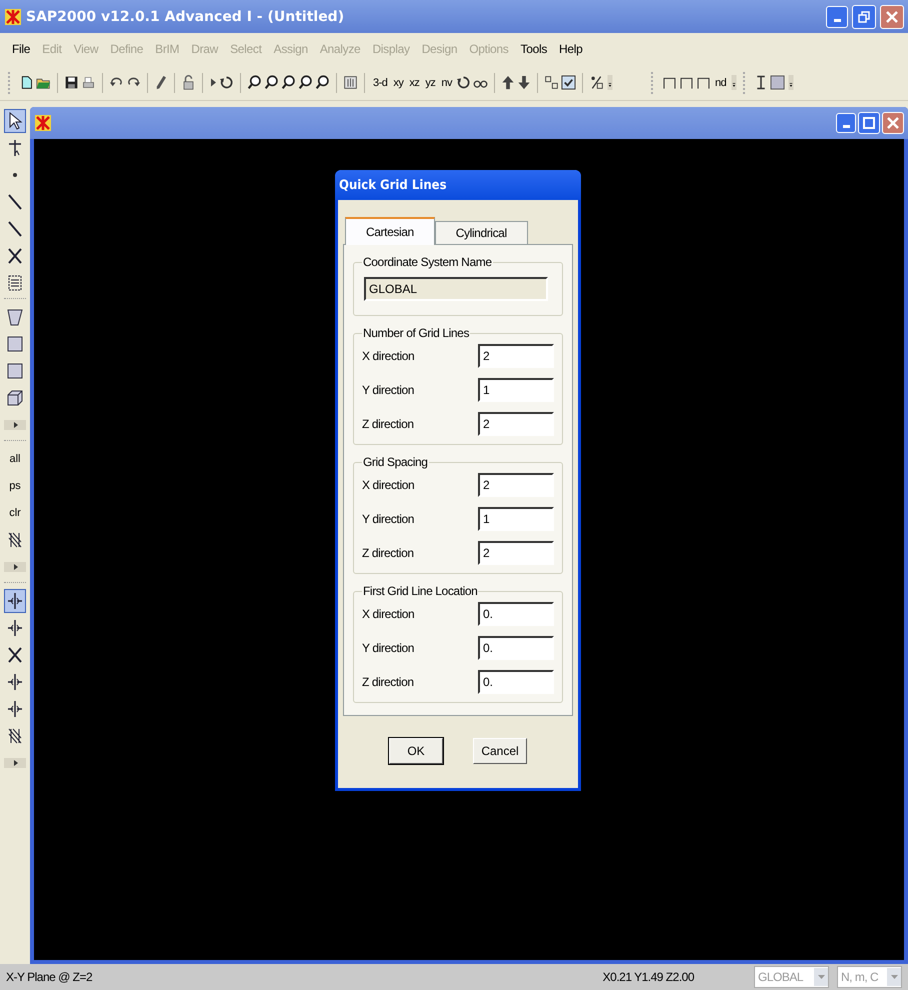 The height and width of the screenshot is (990, 908). What do you see at coordinates (508, 82) in the screenshot?
I see `up-arrow-icon` at bounding box center [508, 82].